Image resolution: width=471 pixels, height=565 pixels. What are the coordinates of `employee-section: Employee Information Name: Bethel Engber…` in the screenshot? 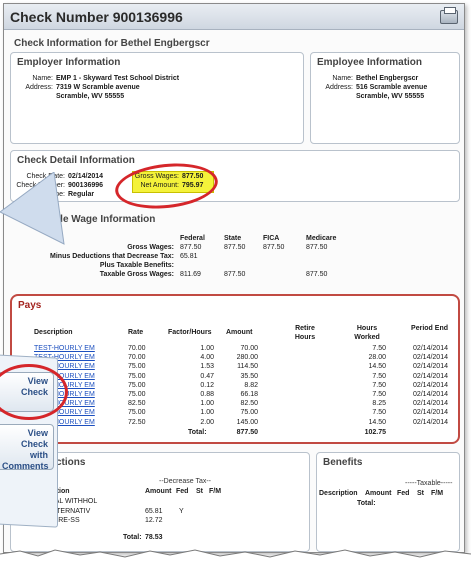 It's located at (385, 98).